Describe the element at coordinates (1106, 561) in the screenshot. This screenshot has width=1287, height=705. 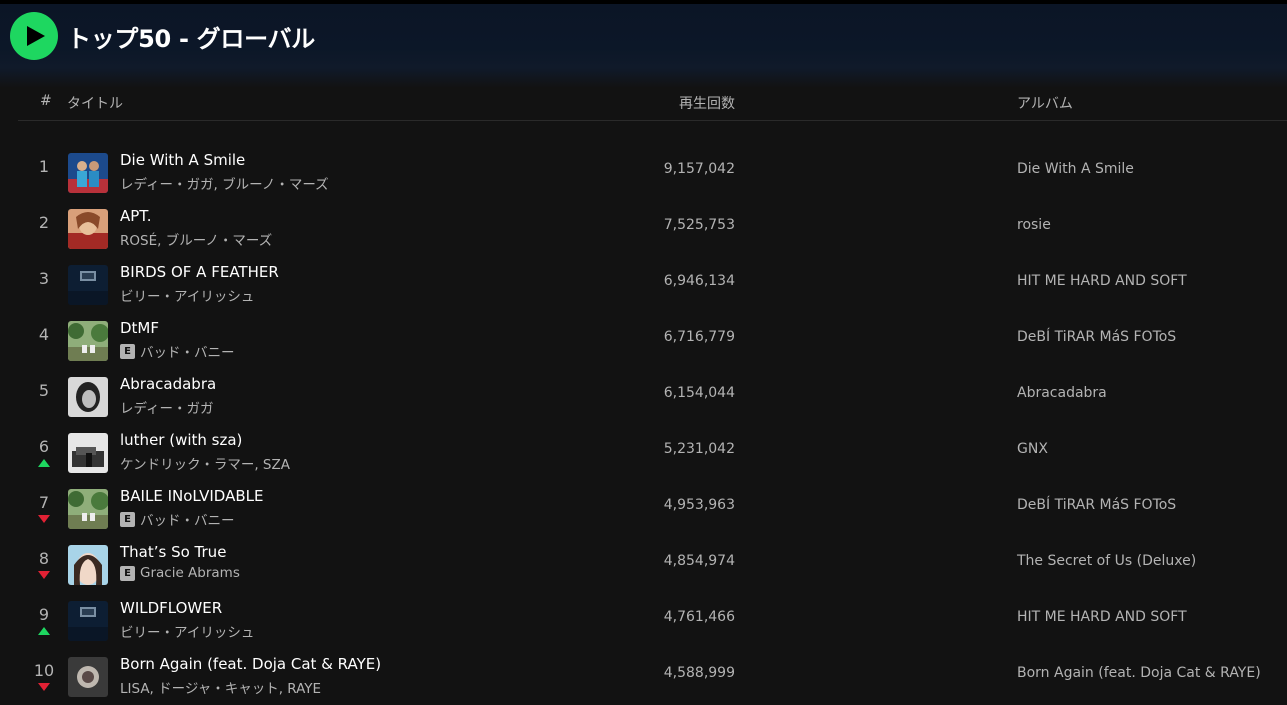
I see `track-album: The Secret of Us (Deluxe)` at that location.